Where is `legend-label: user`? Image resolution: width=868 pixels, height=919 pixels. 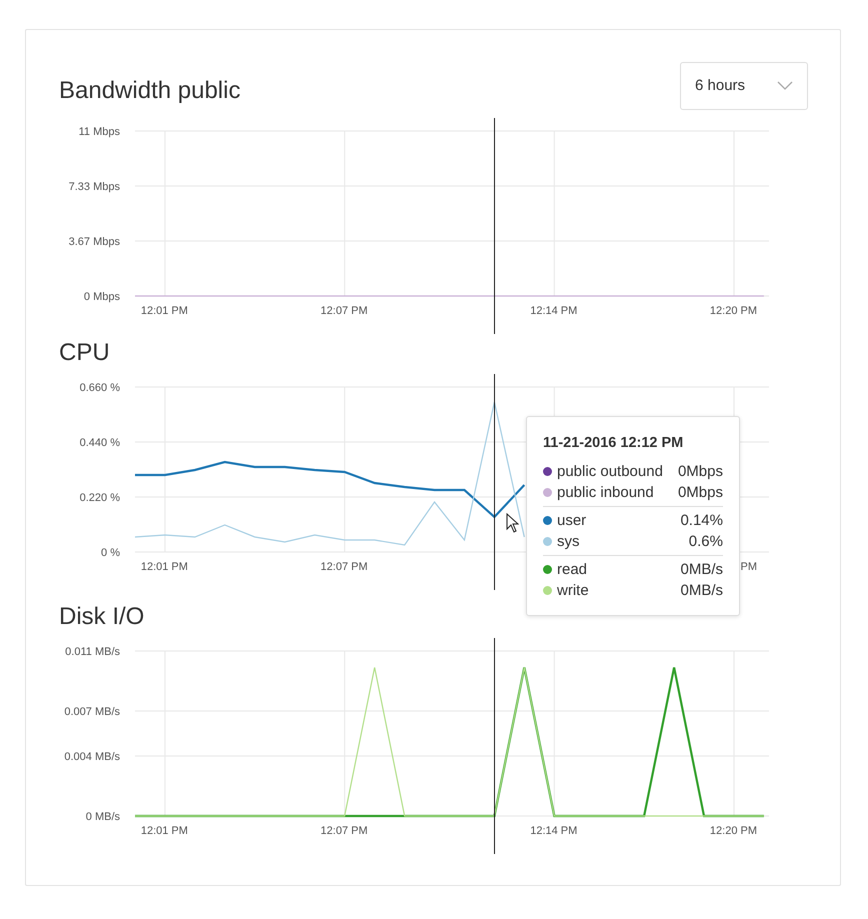 legend-label: user is located at coordinates (571, 520).